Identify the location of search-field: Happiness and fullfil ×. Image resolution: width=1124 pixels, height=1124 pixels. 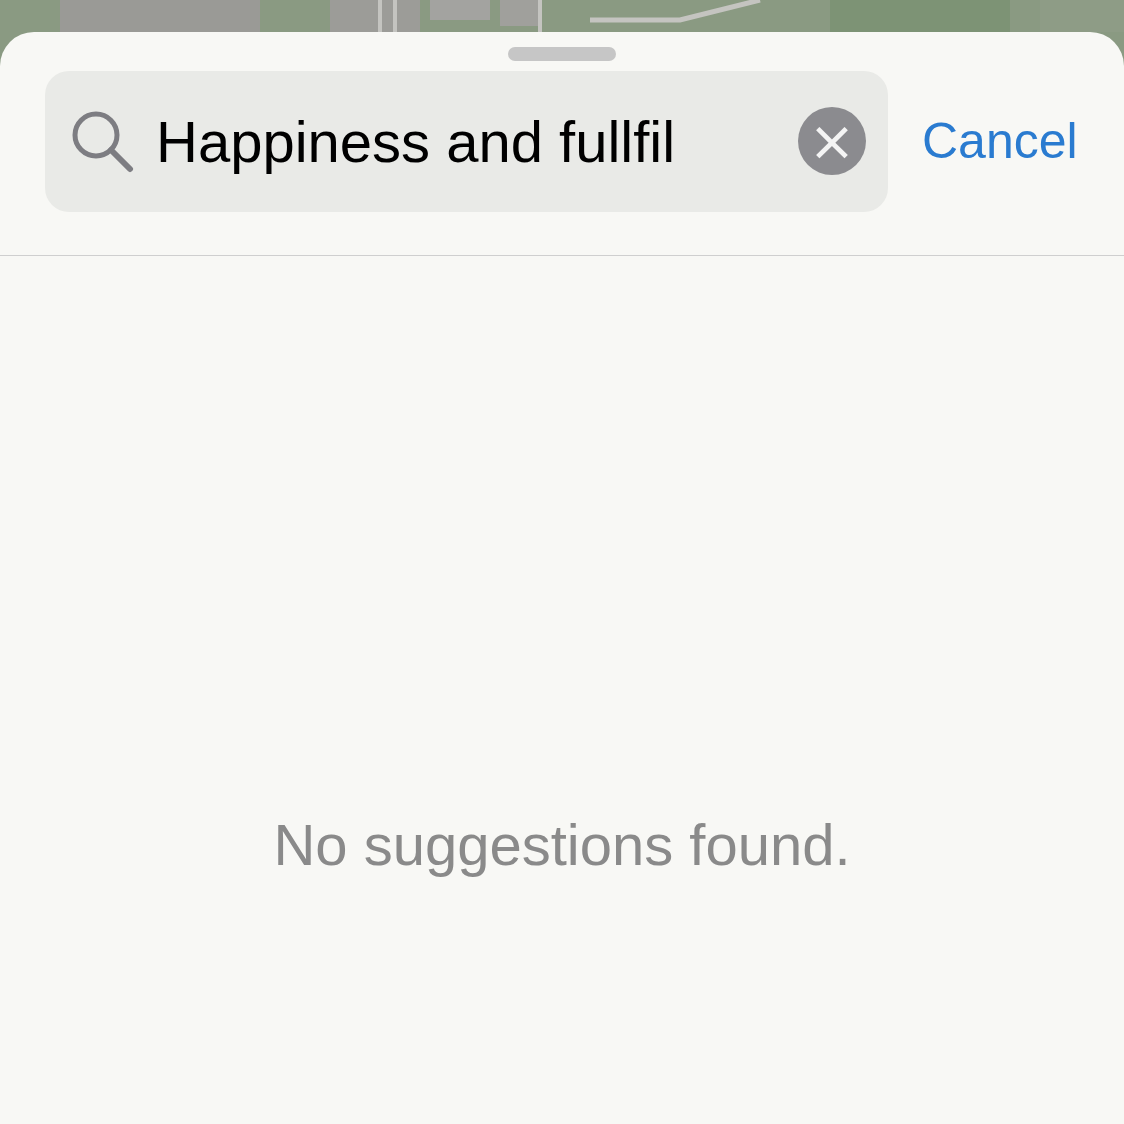
(466, 141).